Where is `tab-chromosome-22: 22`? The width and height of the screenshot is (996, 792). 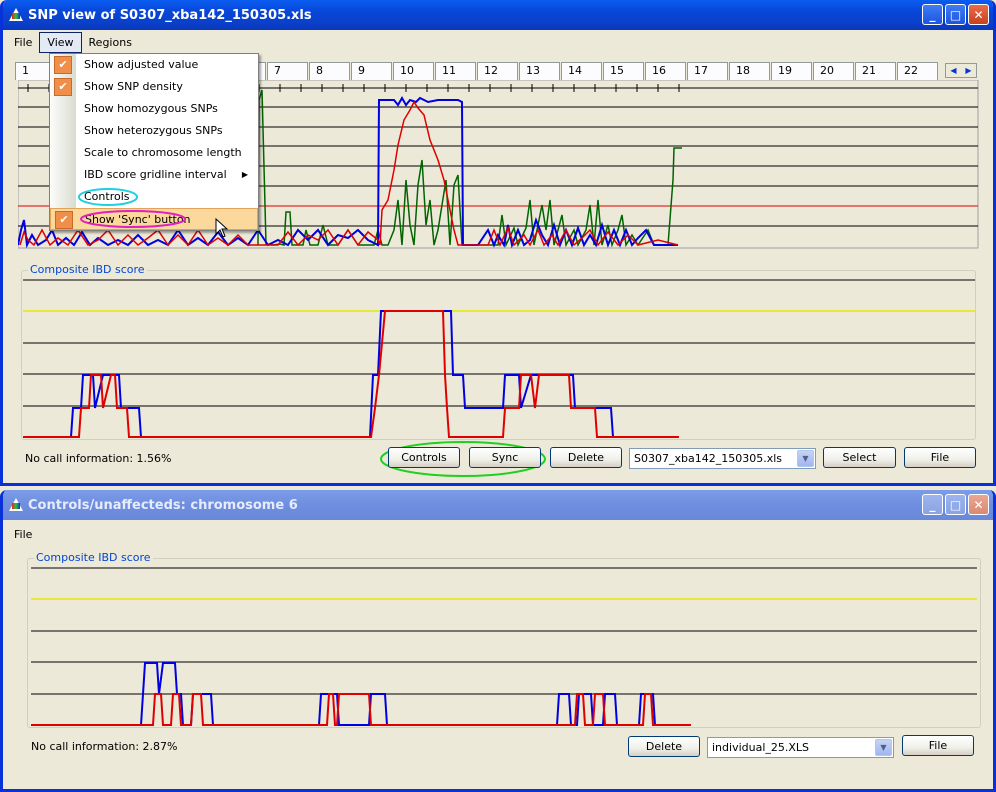
tab-chromosome-22: 22 is located at coordinates (917, 71).